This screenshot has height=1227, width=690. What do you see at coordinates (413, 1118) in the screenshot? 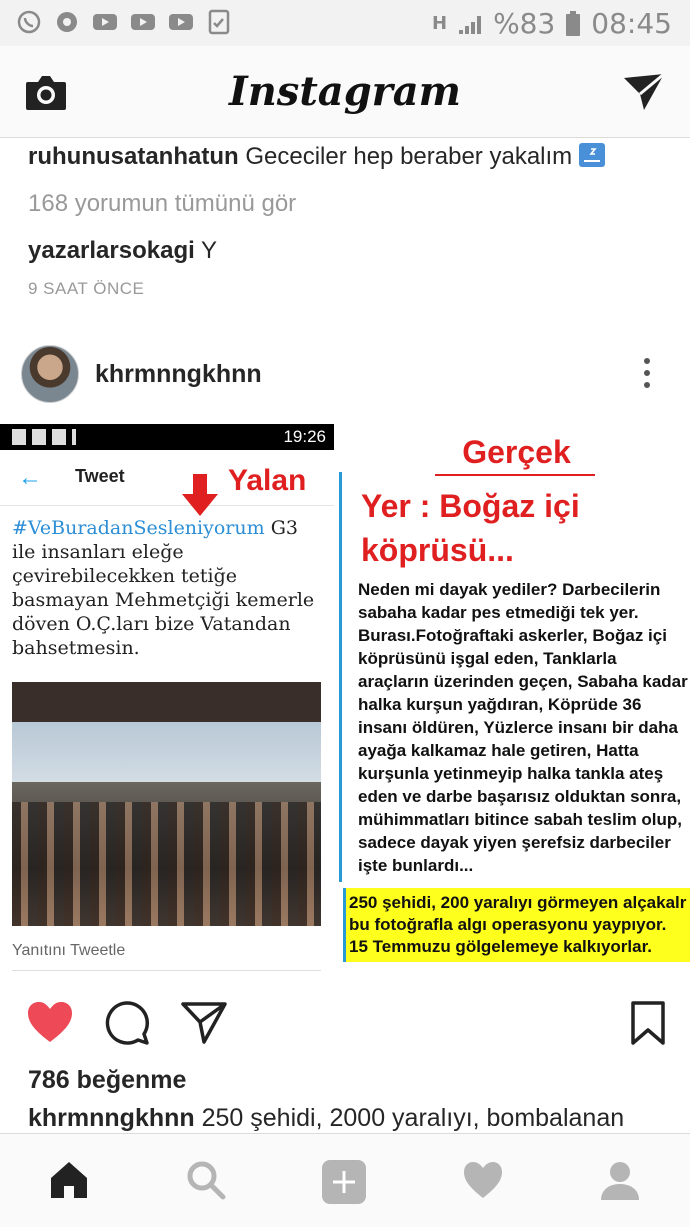
I see `caption-text: 250 şehidi, 2000 yaralıyı, bombalanan` at bounding box center [413, 1118].